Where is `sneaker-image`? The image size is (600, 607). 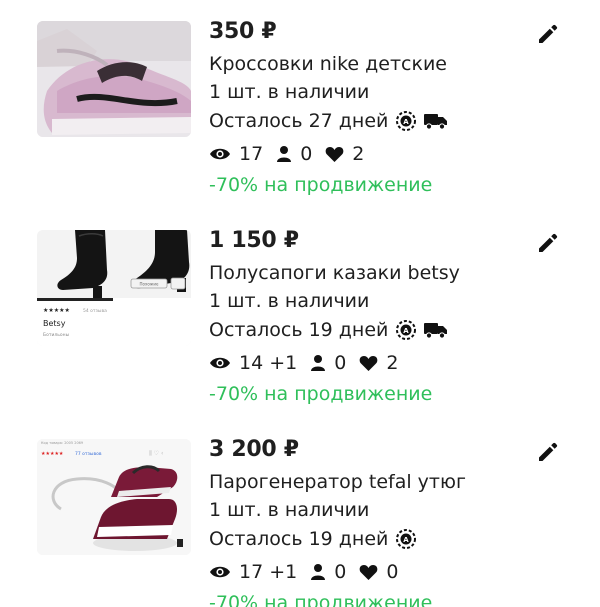 sneaker-image is located at coordinates (114, 79).